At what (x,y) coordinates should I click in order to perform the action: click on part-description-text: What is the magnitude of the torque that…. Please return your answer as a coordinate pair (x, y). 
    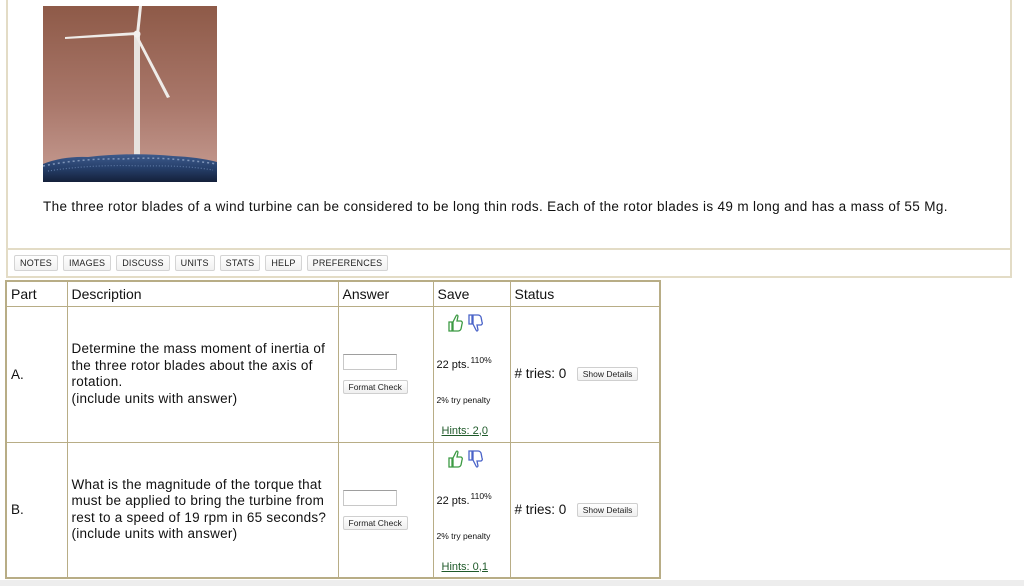
    Looking at the image, I should click on (199, 509).